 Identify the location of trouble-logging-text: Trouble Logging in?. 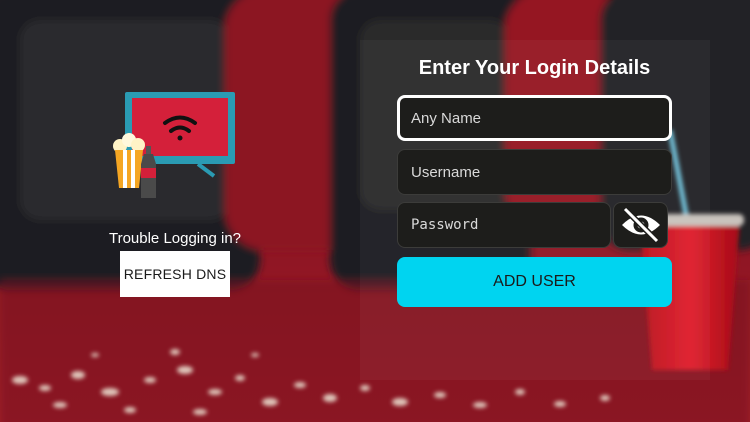
(175, 238).